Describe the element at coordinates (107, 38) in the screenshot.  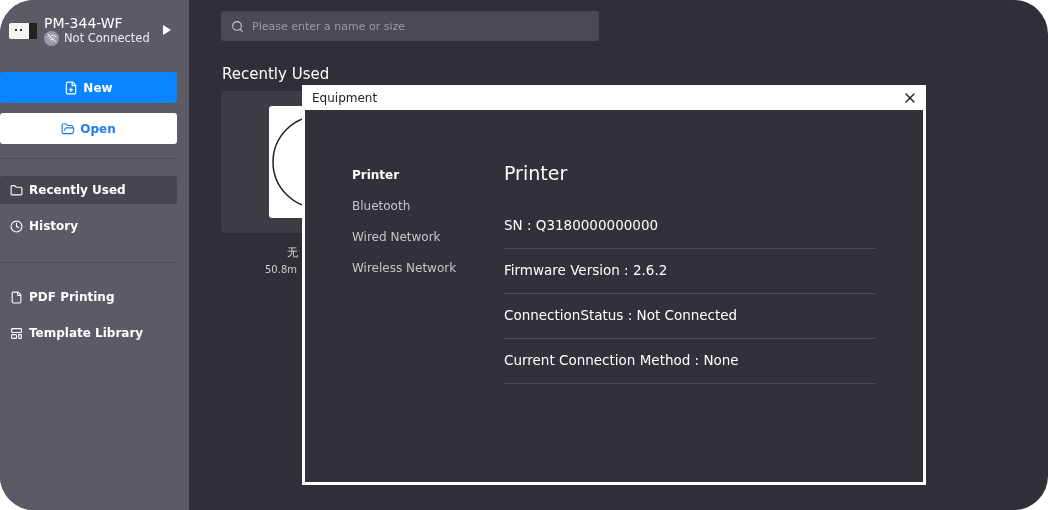
I see `connection-status: Not Connected` at that location.